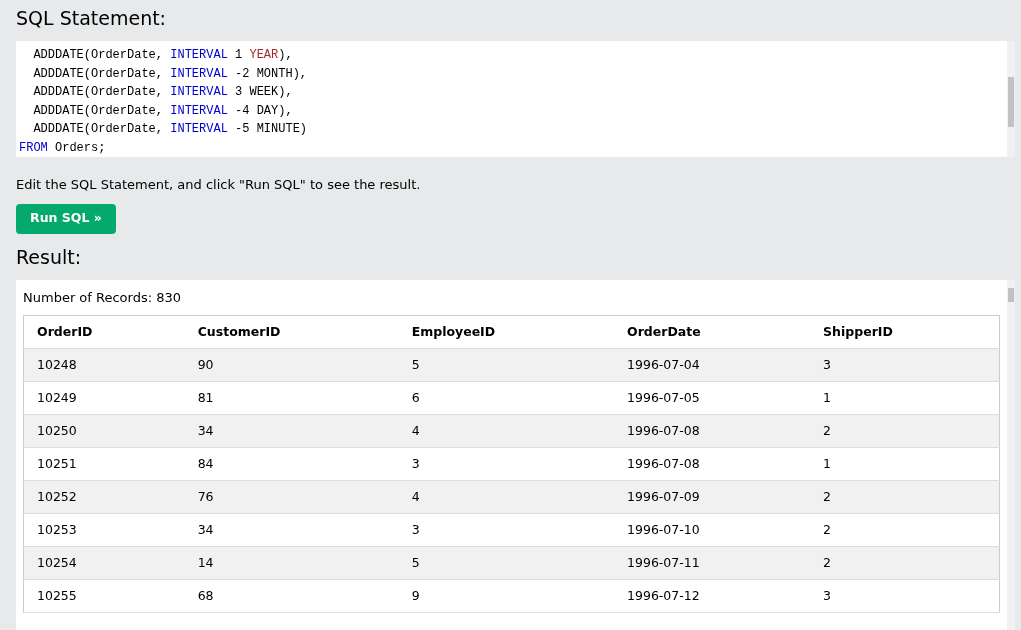  Describe the element at coordinates (104, 398) in the screenshot. I see `table-cell: 10249` at that location.